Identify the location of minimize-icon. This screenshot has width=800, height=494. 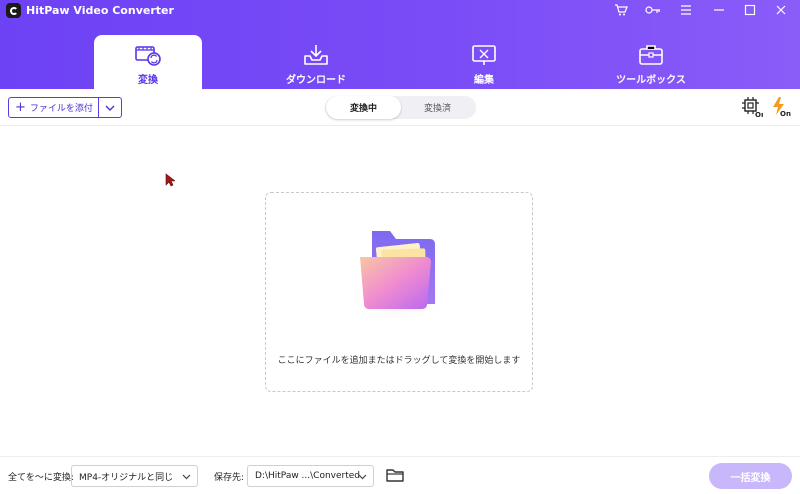
(719, 10).